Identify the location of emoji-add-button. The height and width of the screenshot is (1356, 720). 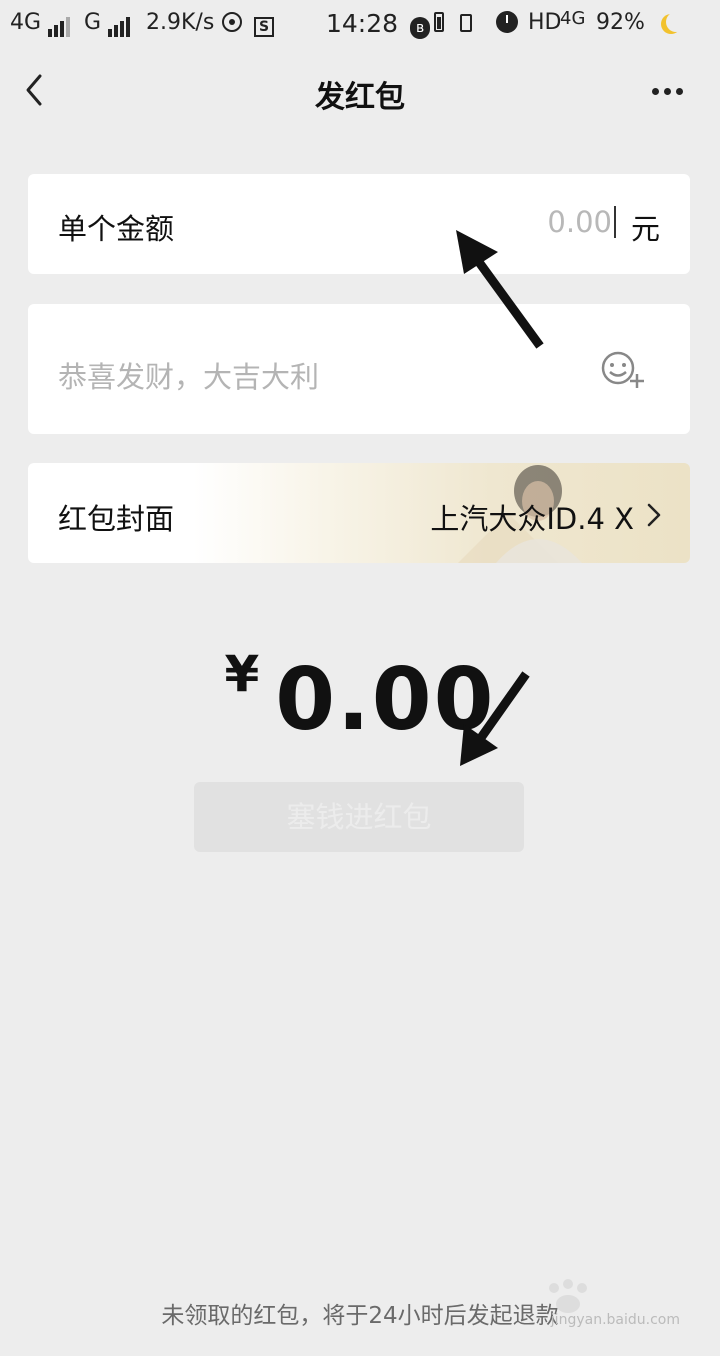
(623, 370).